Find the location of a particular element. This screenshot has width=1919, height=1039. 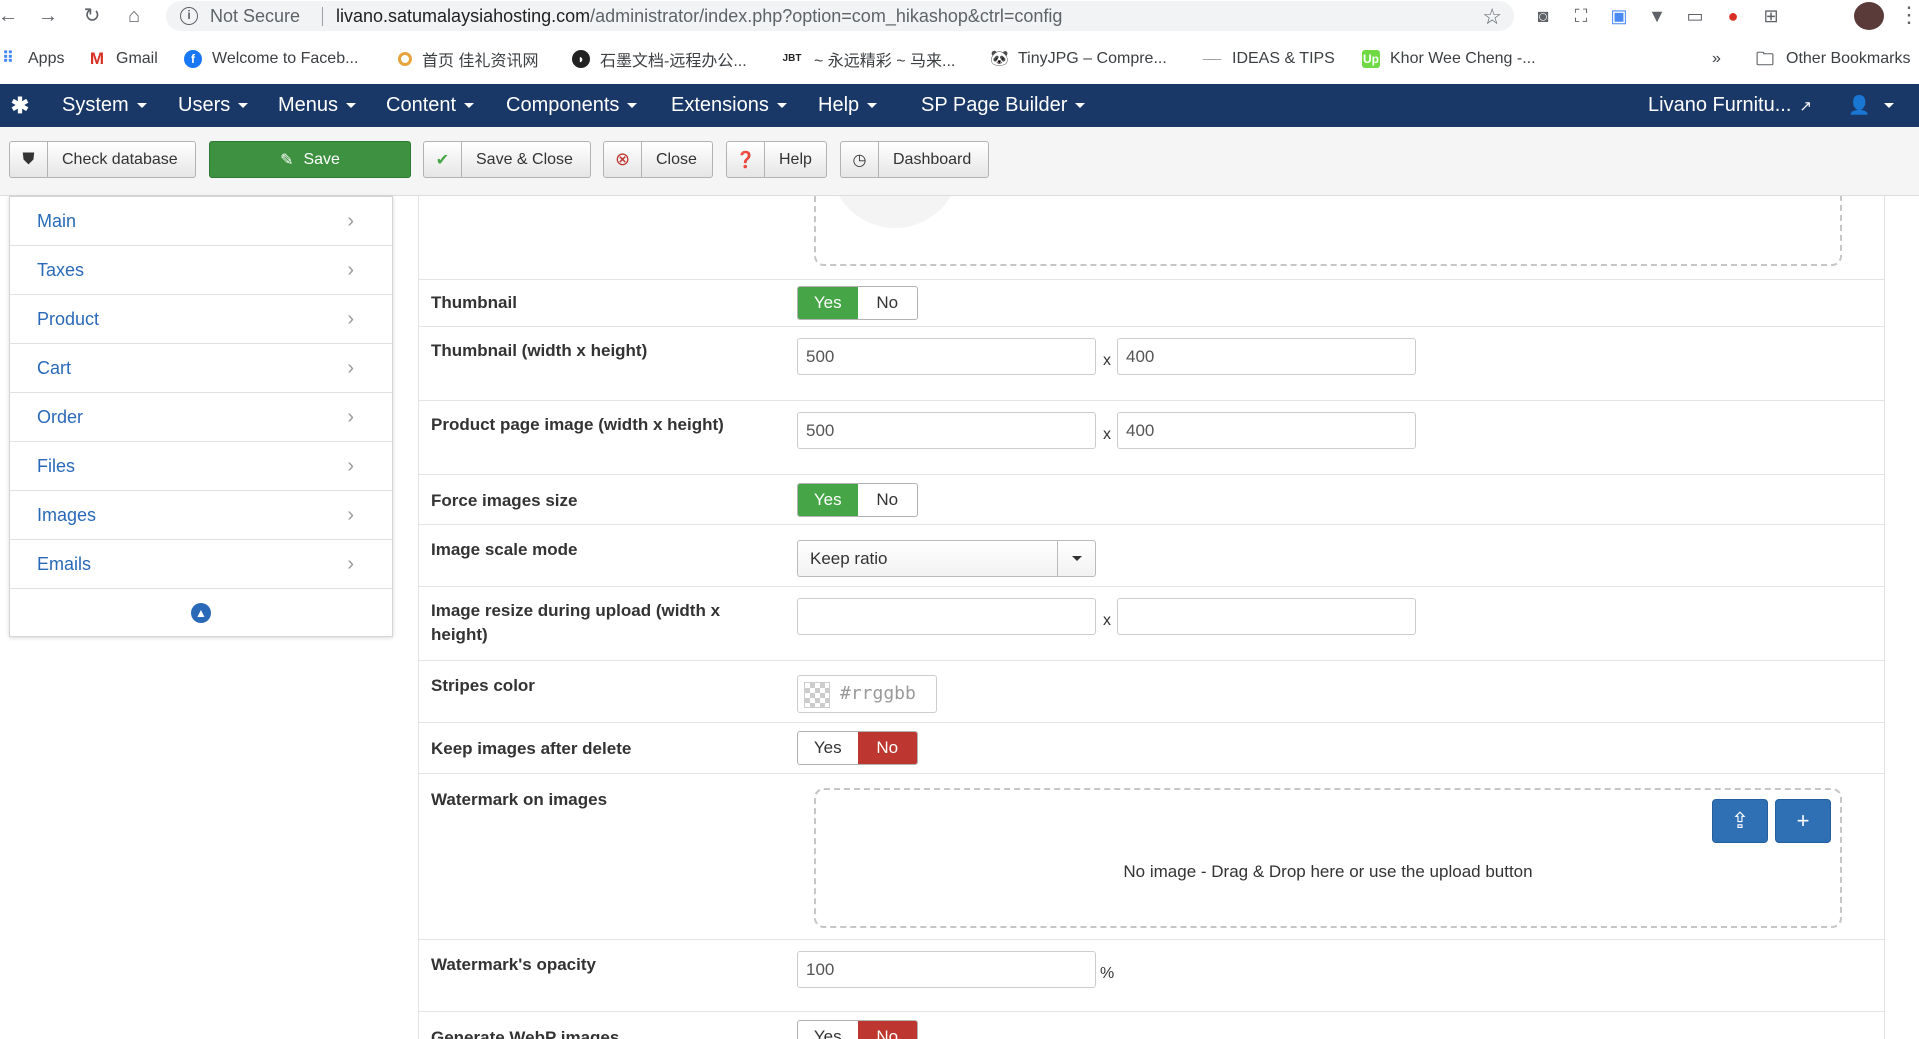

keep-images-no-option: No is located at coordinates (887, 748).